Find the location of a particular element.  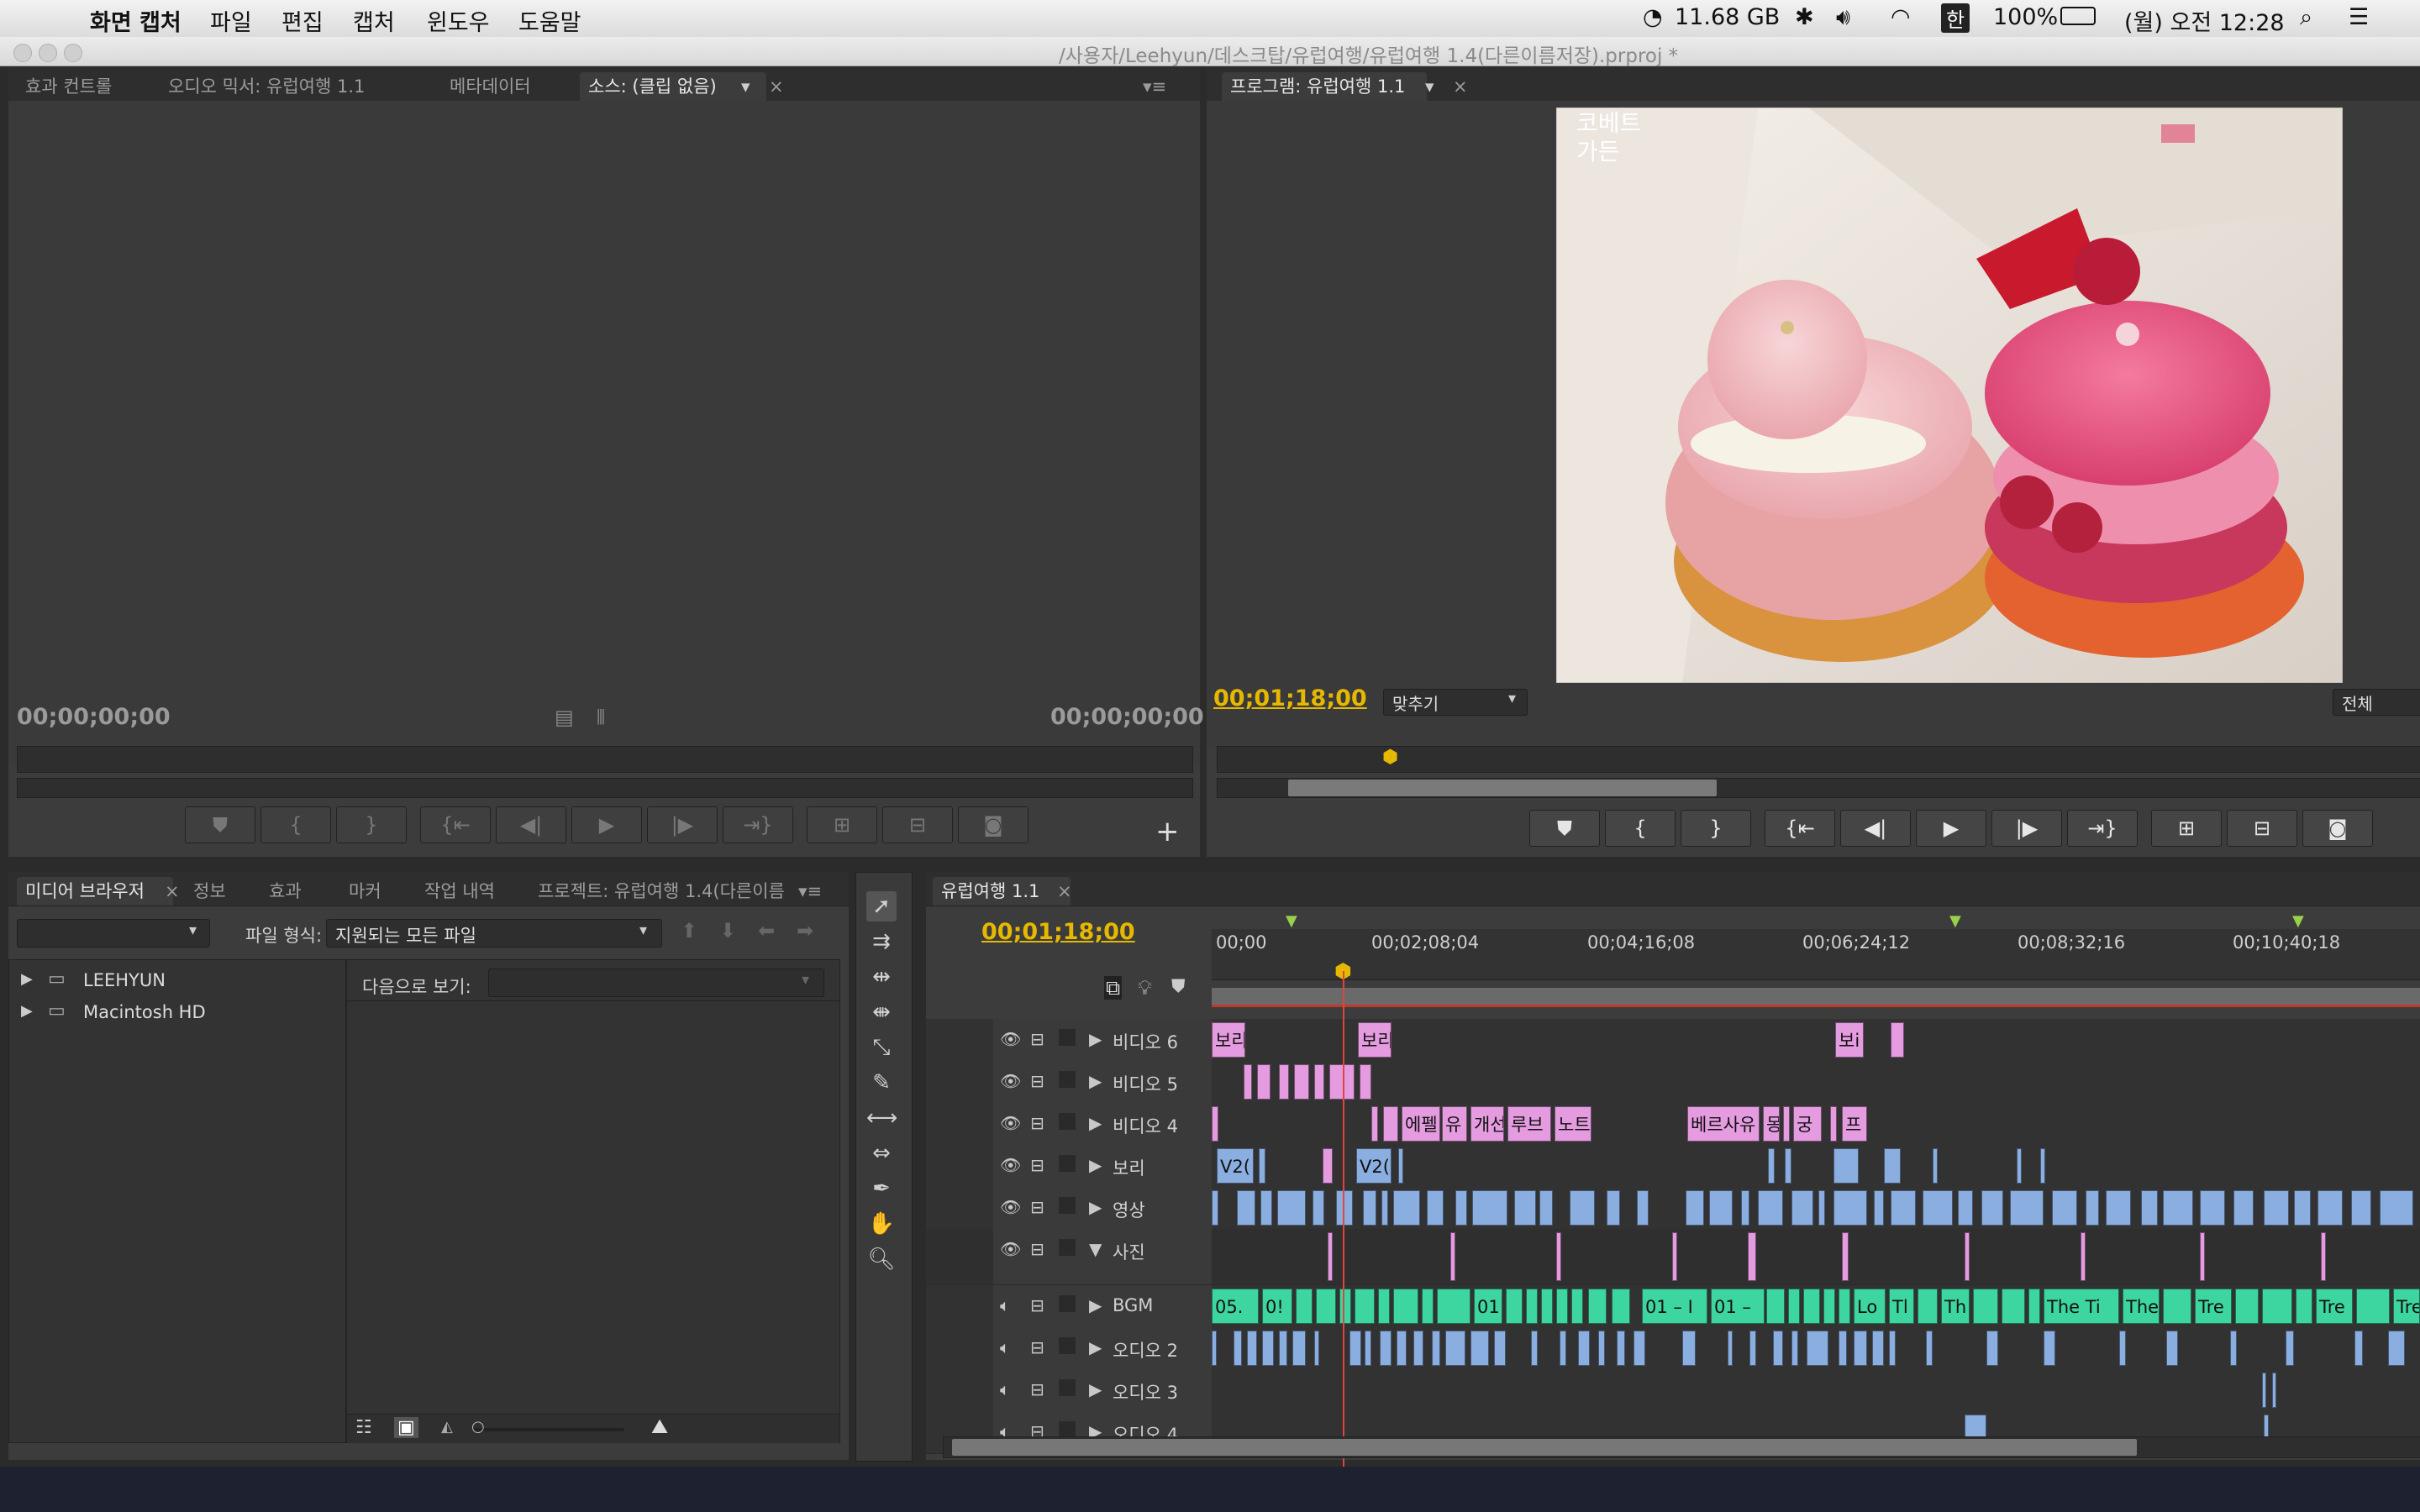

track-header: 🔈︎ ⊟ ▶ BGM is located at coordinates (1103, 1306).